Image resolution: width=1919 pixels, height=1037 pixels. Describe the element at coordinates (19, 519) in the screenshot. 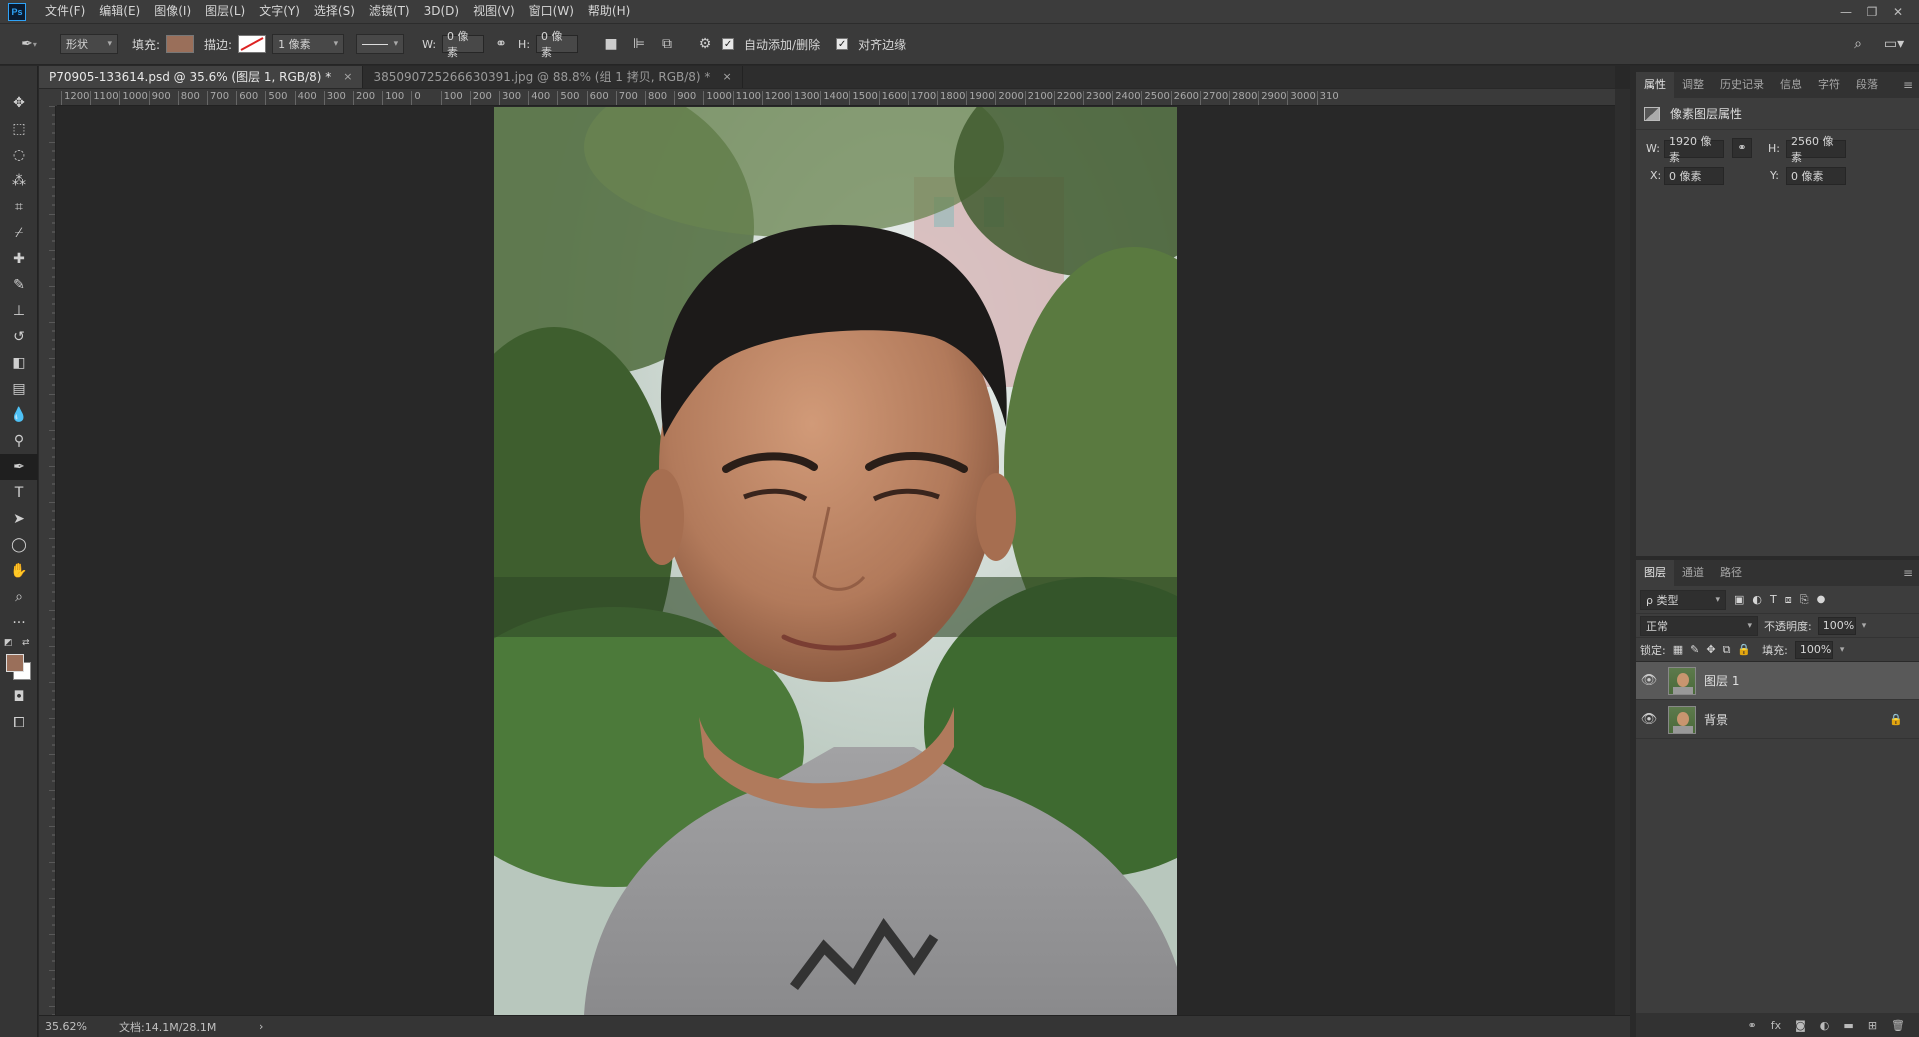

I see `path-selection-tool-icon: ➤` at that location.